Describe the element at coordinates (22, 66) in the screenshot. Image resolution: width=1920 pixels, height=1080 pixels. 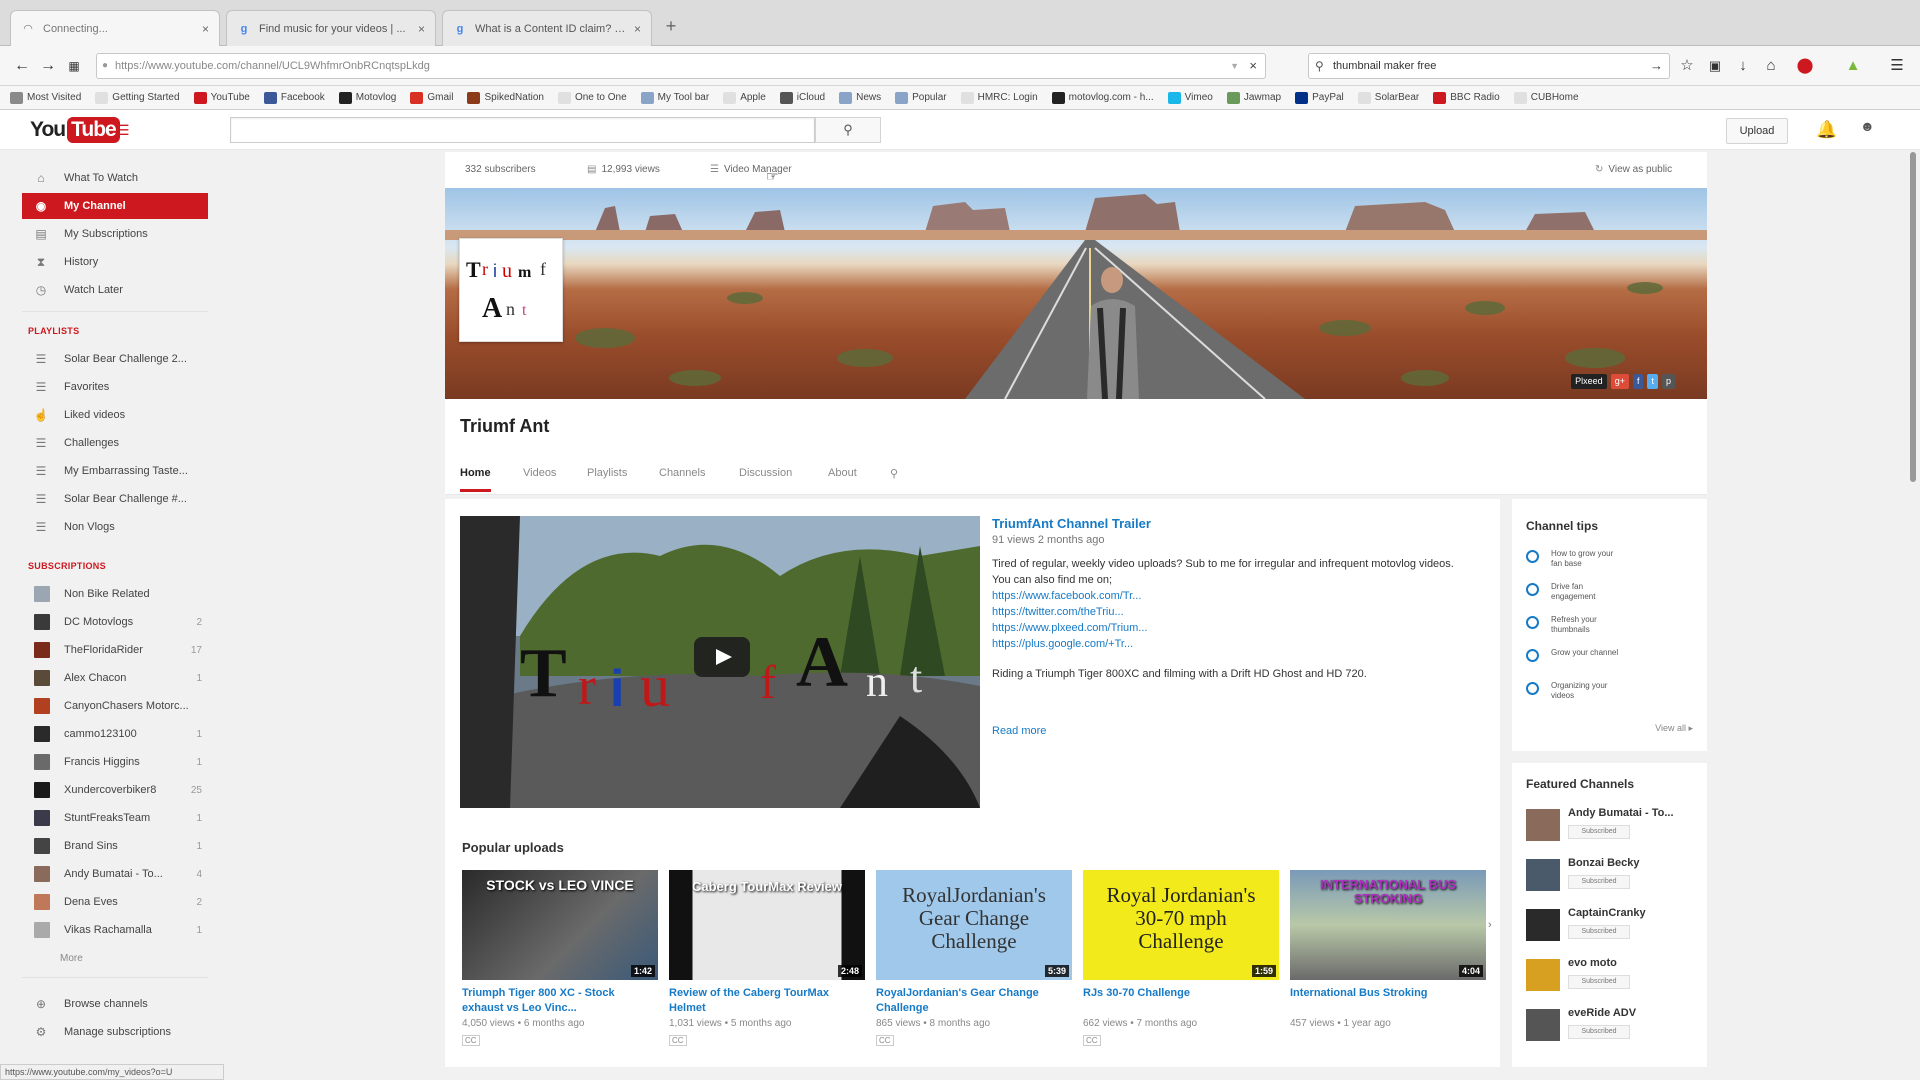
I see `back-icon: ←` at that location.